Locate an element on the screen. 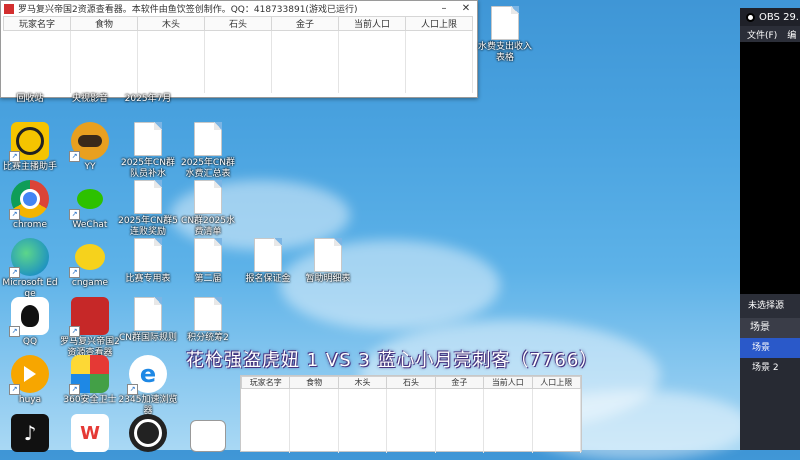  desktop-icon-cngame: ↗ cngame is located at coordinates (90, 263).